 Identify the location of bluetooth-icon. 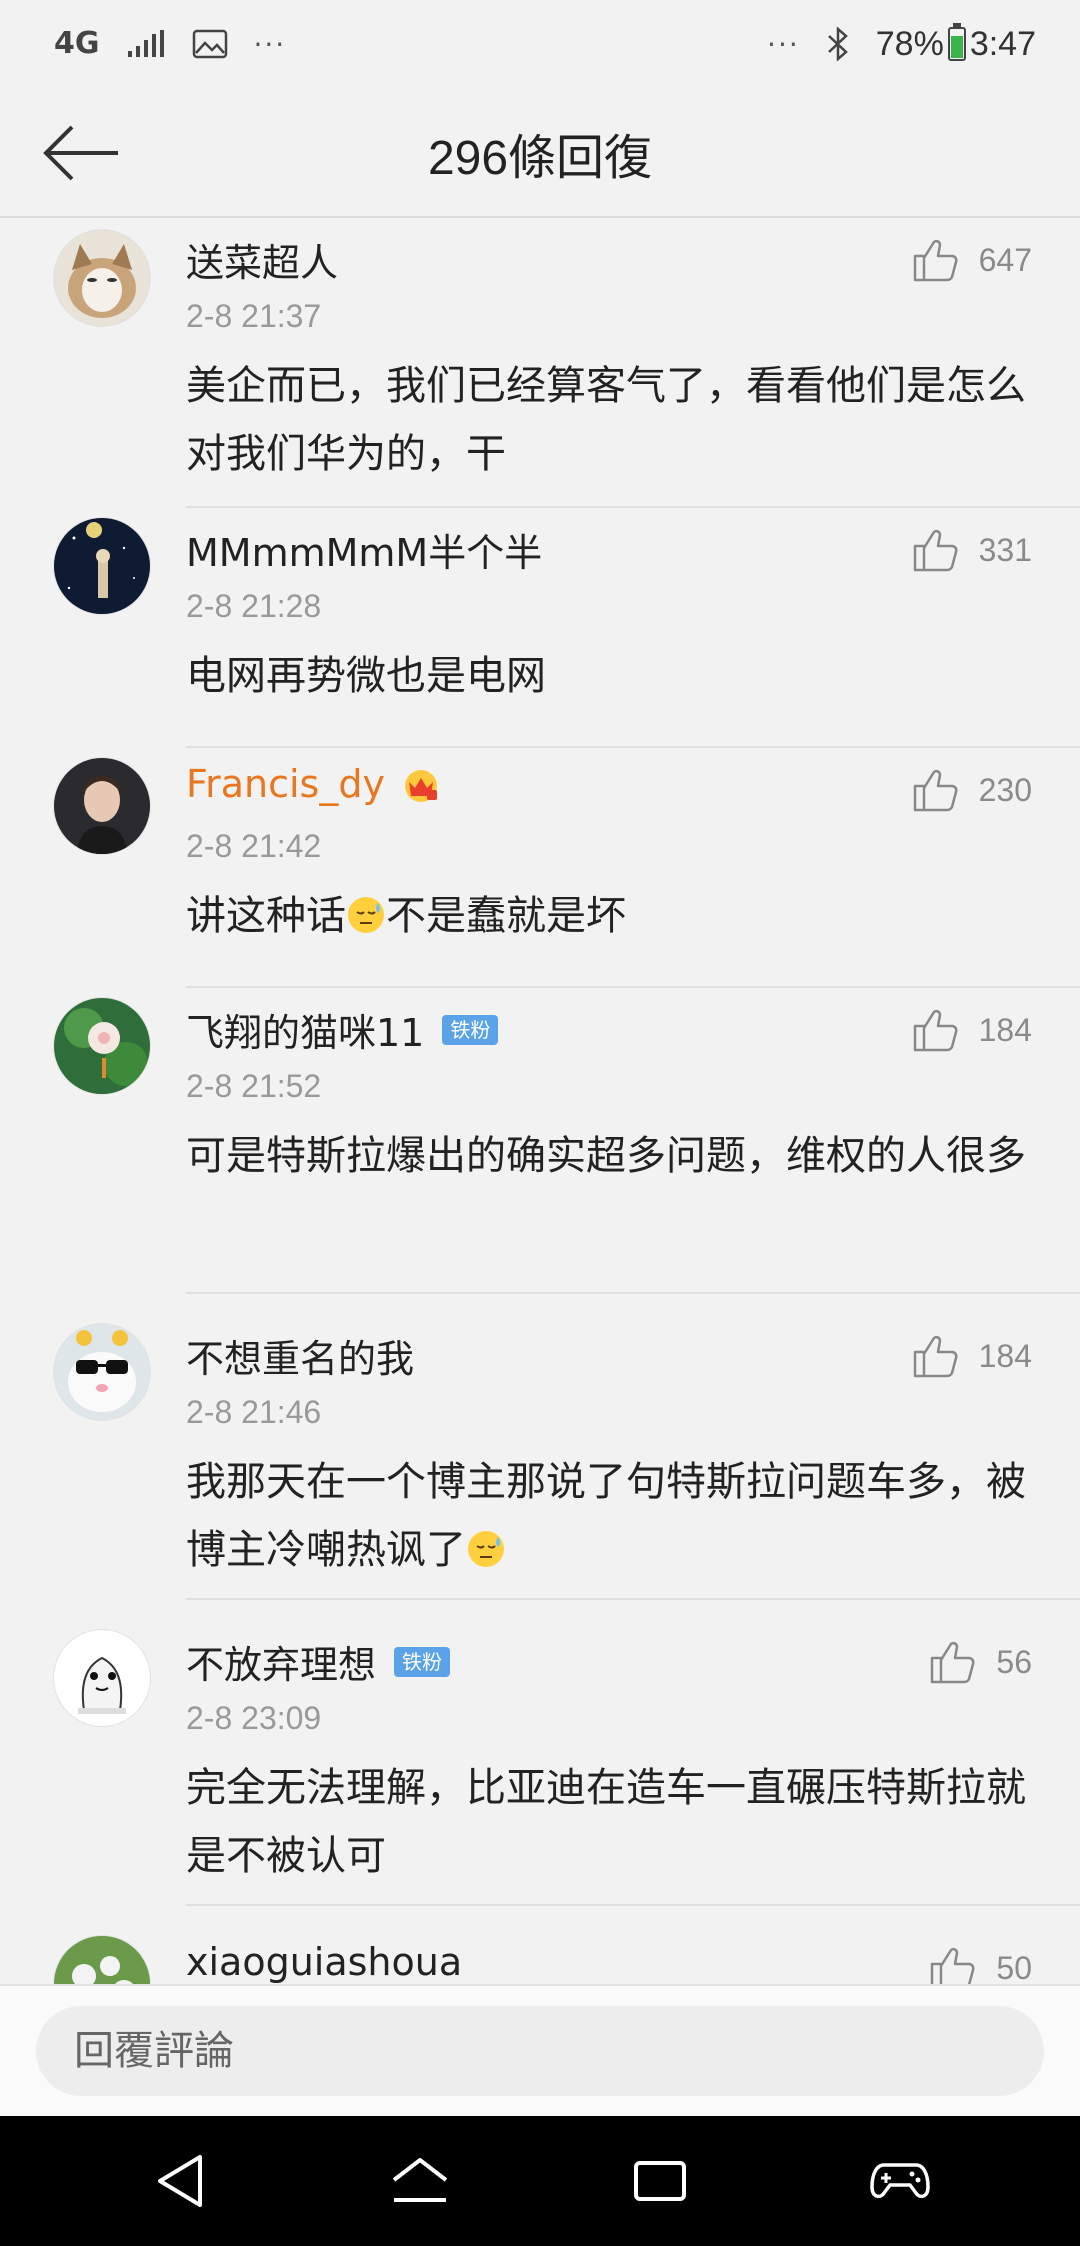
(837, 44).